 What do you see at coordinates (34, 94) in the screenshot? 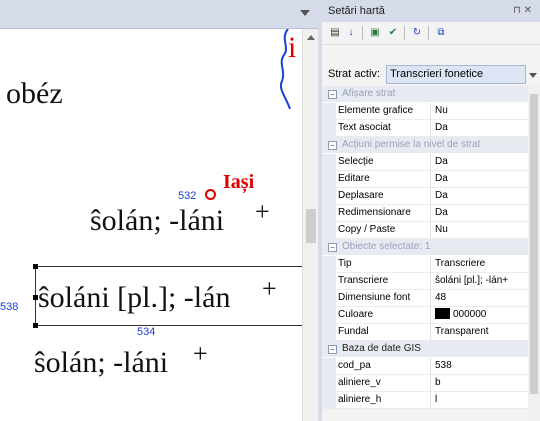
I see `transcription-obez: obéz` at bounding box center [34, 94].